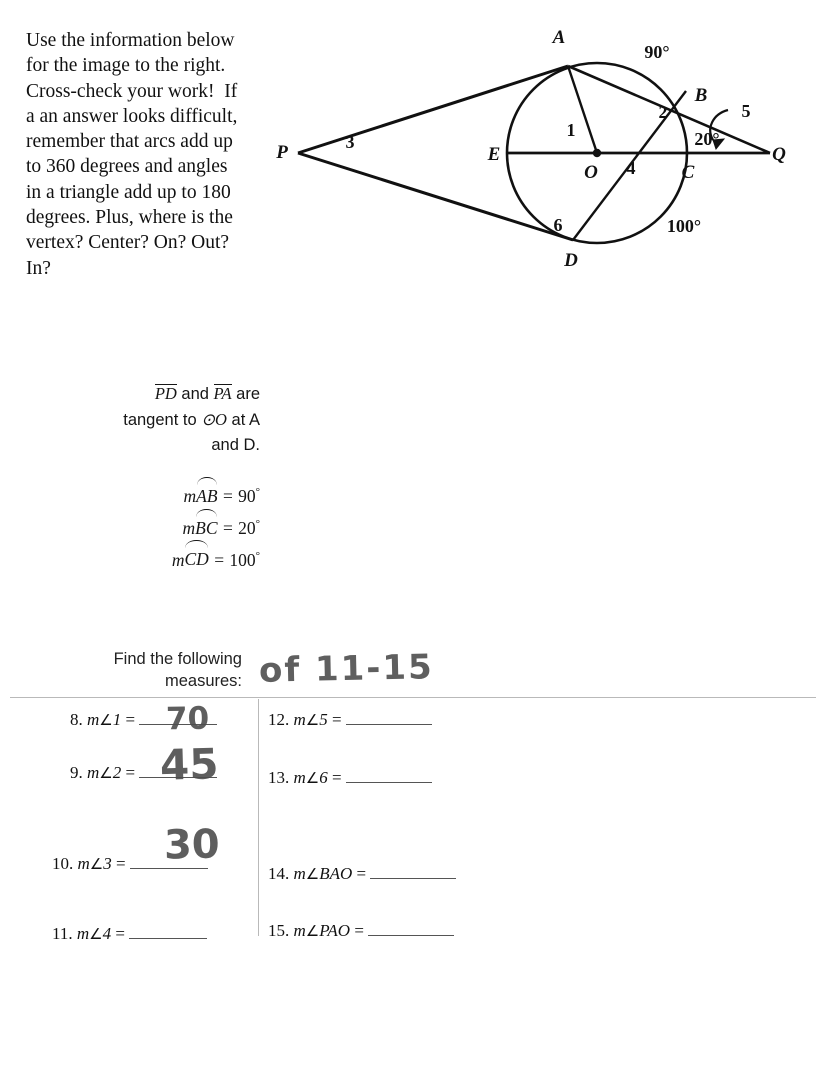 Image resolution: width=822 pixels, height=1084 pixels. What do you see at coordinates (93, 719) in the screenshot?
I see `question-m-8: m` at bounding box center [93, 719].